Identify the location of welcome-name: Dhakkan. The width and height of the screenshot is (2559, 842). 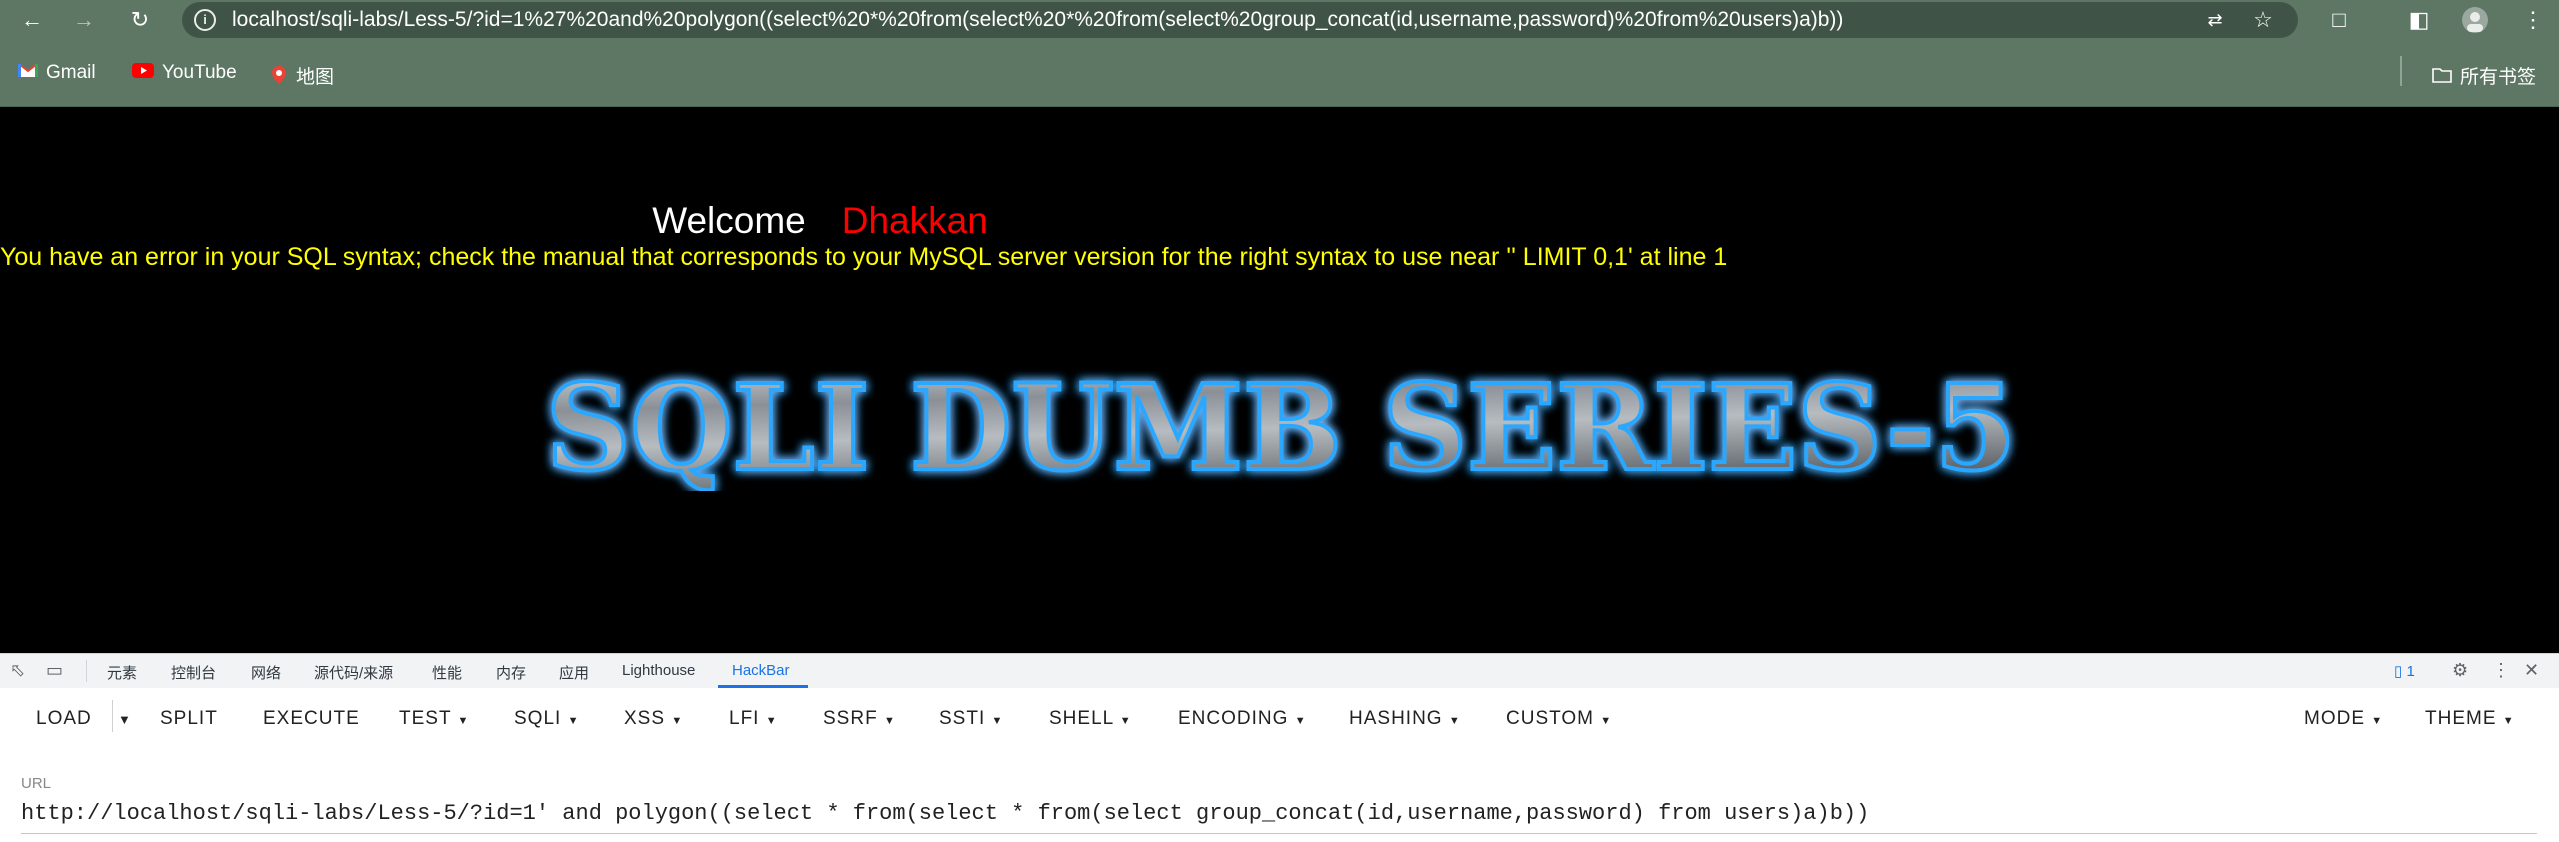
(914, 220).